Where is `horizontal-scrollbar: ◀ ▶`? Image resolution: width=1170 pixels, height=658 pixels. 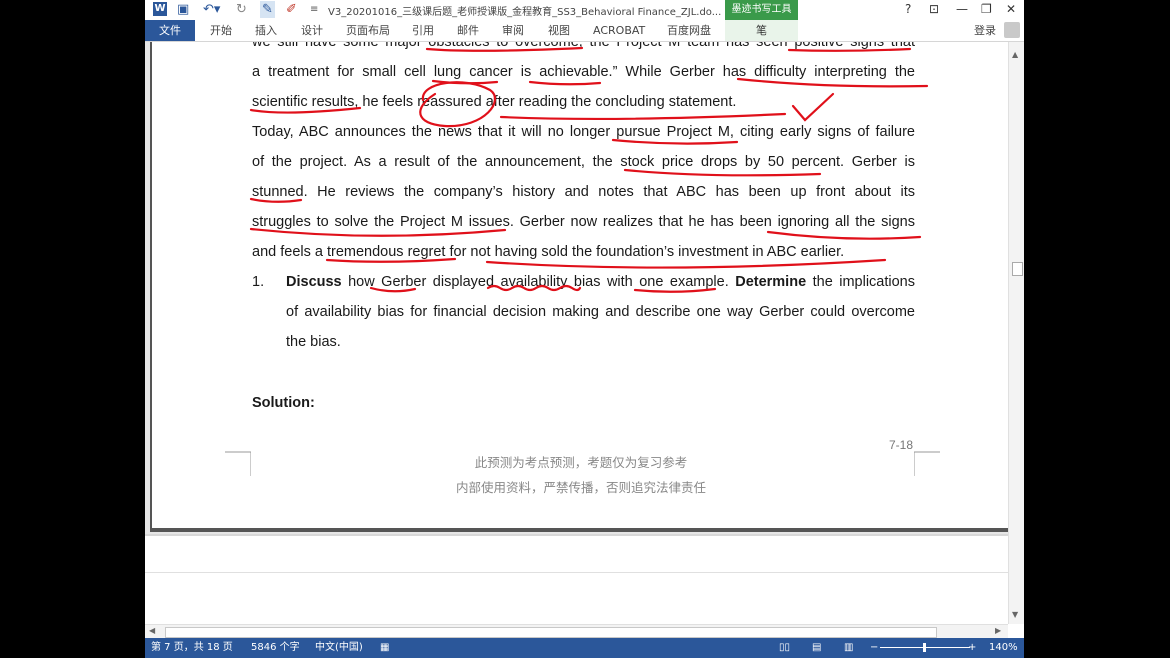
horizontal-scrollbar: ◀ ▶ is located at coordinates (576, 631).